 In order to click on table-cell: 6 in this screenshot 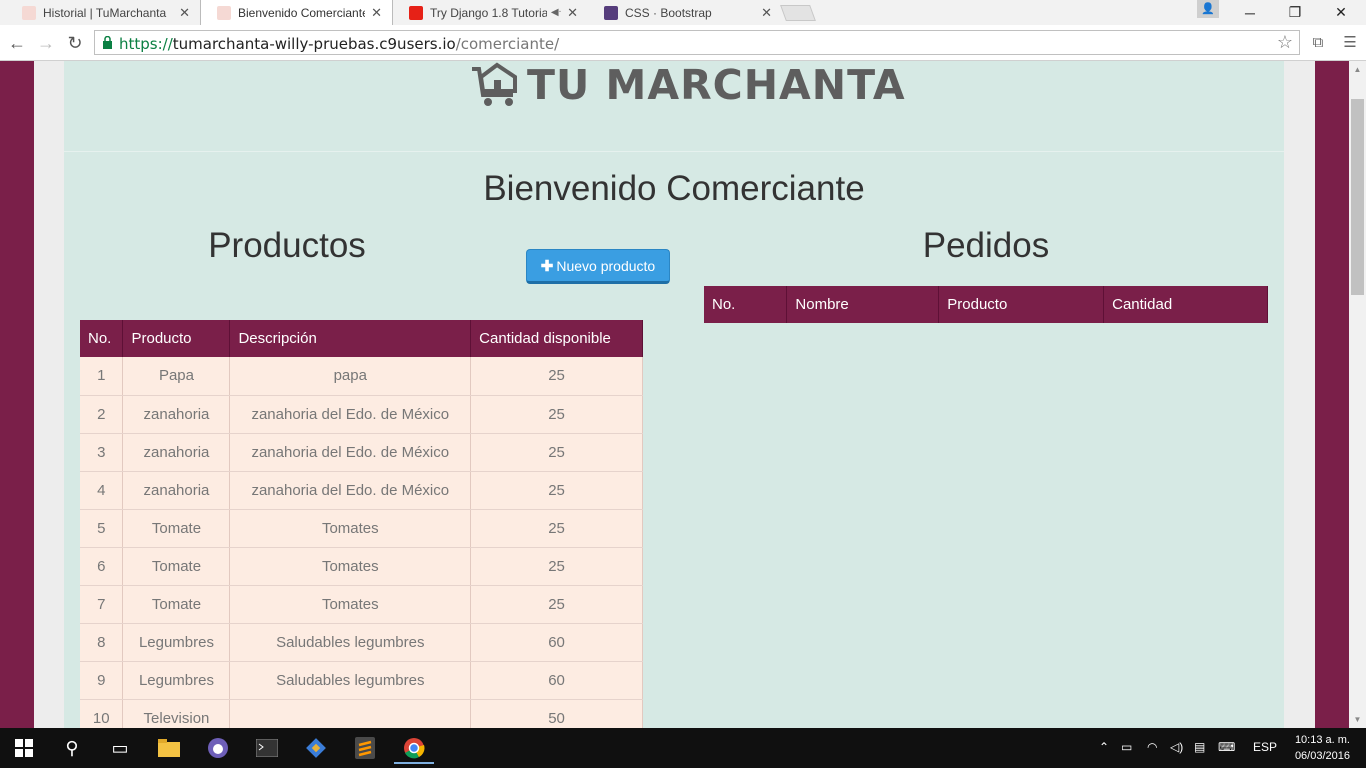, I will do `click(102, 566)`.